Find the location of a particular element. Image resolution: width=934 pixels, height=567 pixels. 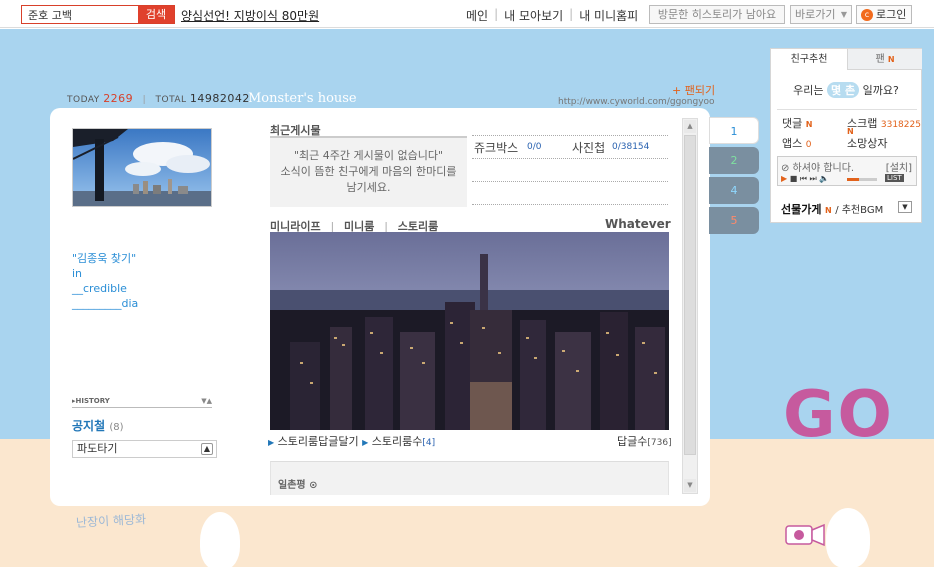

search-box: 검색 is located at coordinates (98, 14).